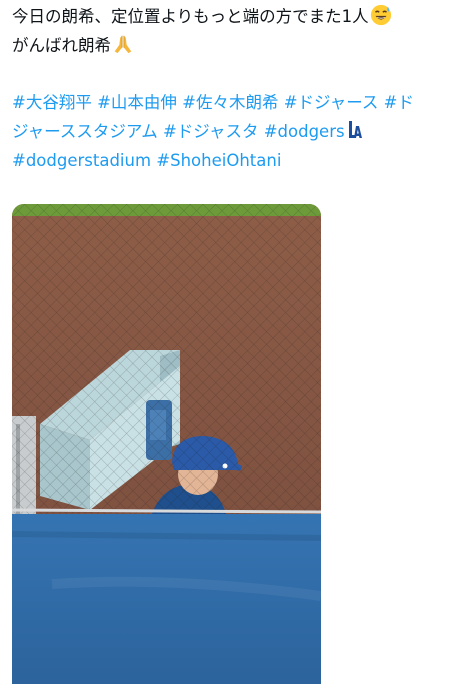 This screenshot has width=450, height=684. Describe the element at coordinates (399, 102) in the screenshot. I see `hashtag-link: #ド` at that location.